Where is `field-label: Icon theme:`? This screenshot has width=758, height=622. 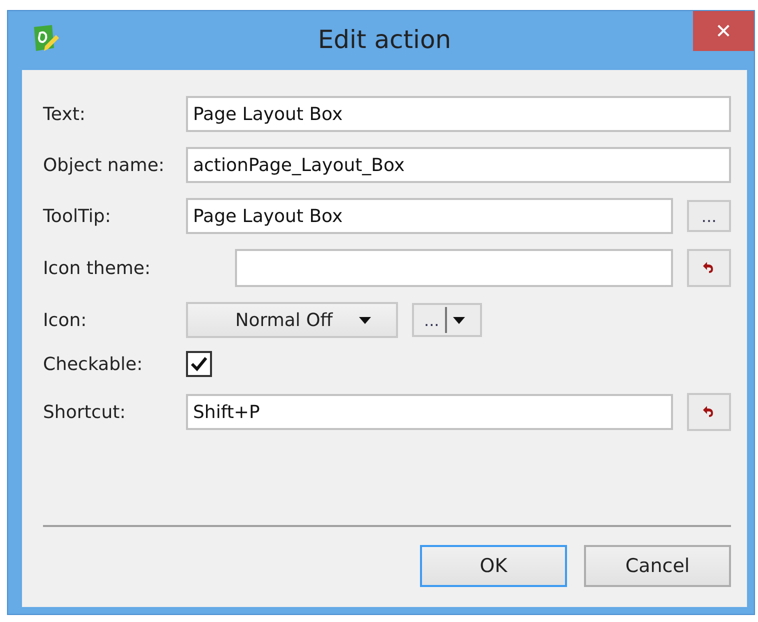
field-label: Icon theme: is located at coordinates (97, 268).